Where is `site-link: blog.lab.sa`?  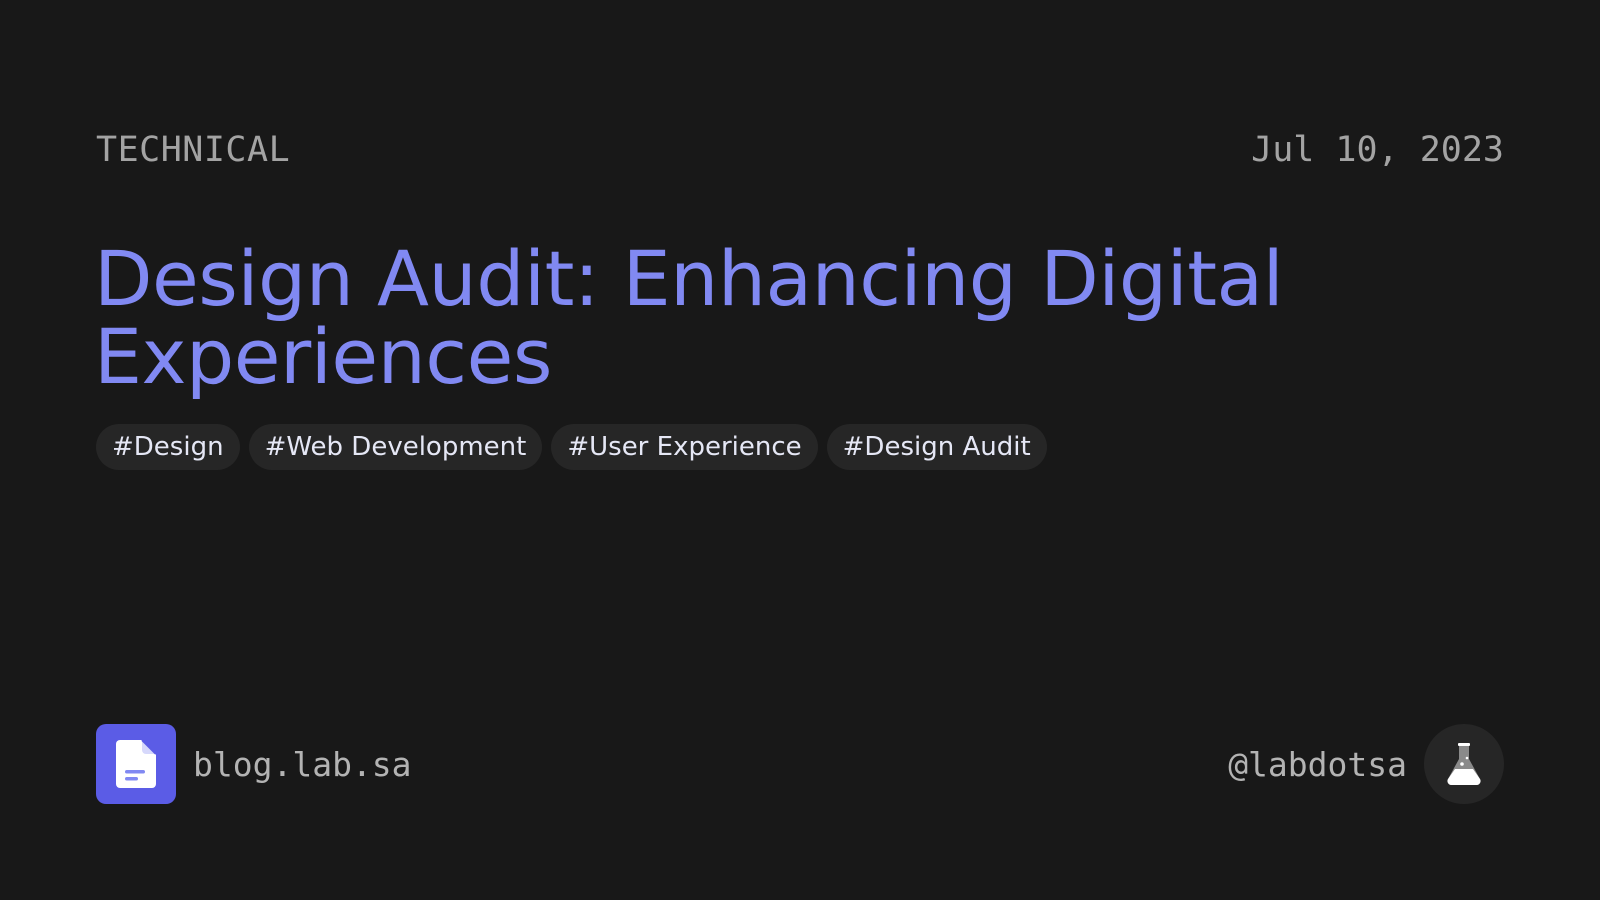
site-link: blog.lab.sa is located at coordinates (254, 764).